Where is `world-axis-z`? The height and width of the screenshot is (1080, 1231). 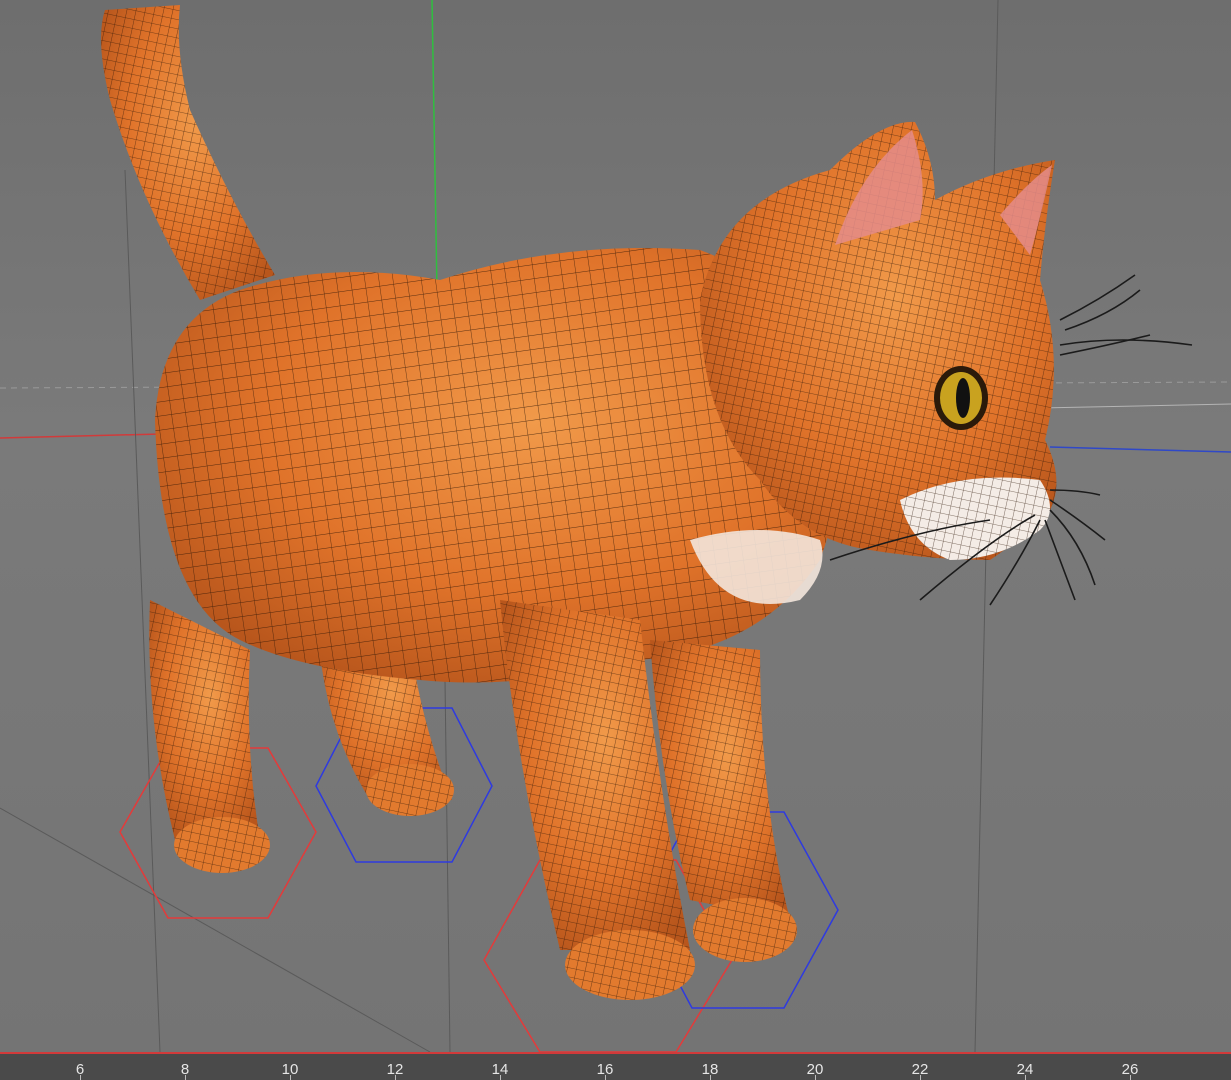 world-axis-z is located at coordinates (1140, 449).